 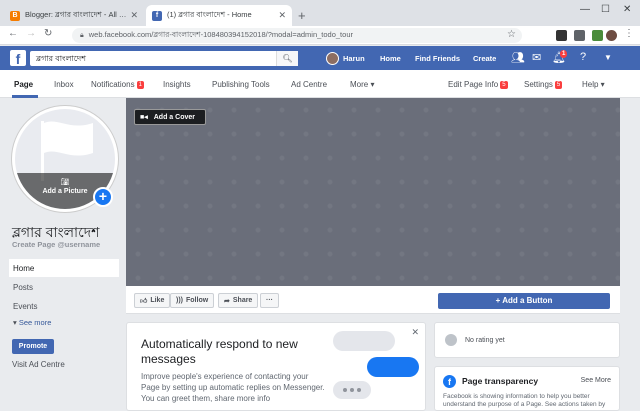 What do you see at coordinates (611, 35) in the screenshot?
I see `profile-avatar` at bounding box center [611, 35].